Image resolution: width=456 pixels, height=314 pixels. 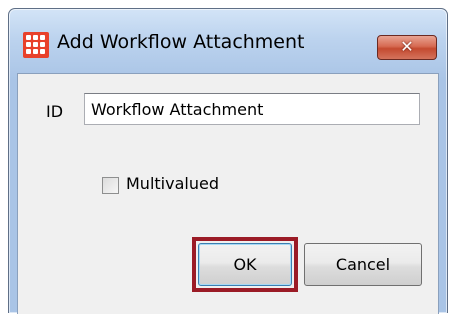 I want to click on close-button: ✕, so click(x=407, y=47).